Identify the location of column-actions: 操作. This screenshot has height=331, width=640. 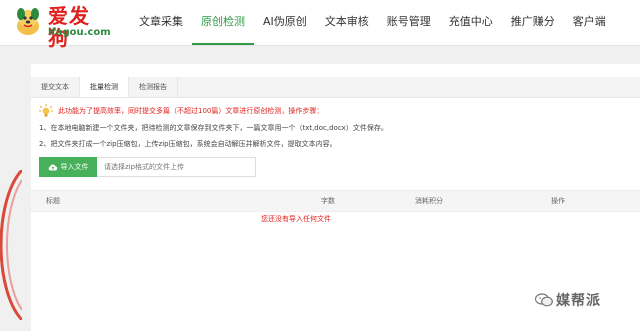
(558, 201).